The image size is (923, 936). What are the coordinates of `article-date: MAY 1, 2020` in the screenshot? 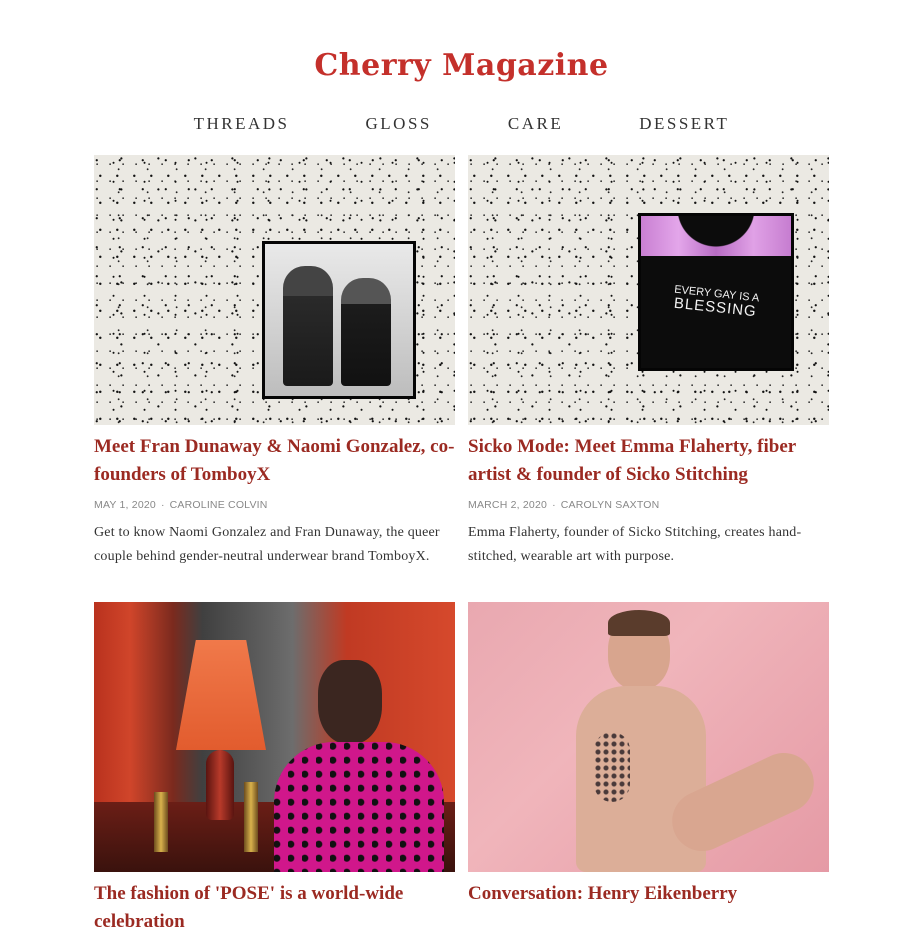 It's located at (125, 505).